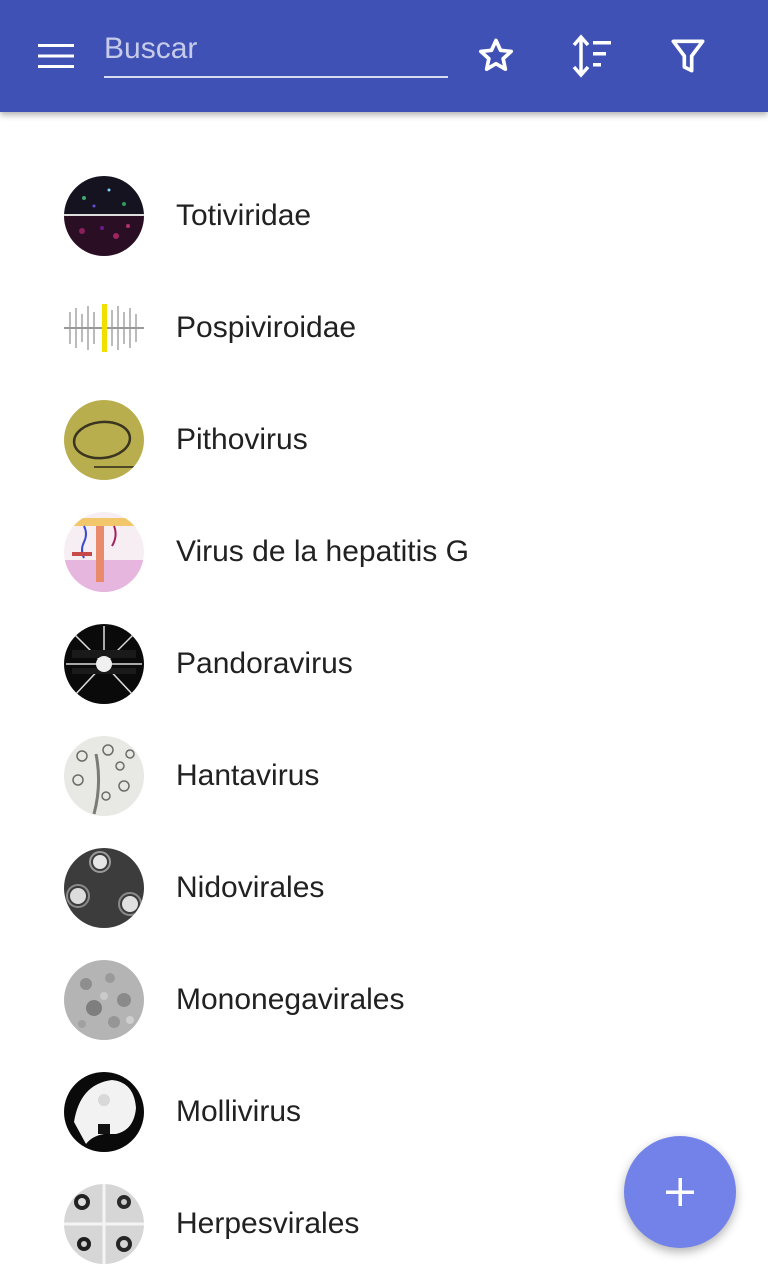  What do you see at coordinates (250, 887) in the screenshot?
I see `item-label: Nidovirales` at bounding box center [250, 887].